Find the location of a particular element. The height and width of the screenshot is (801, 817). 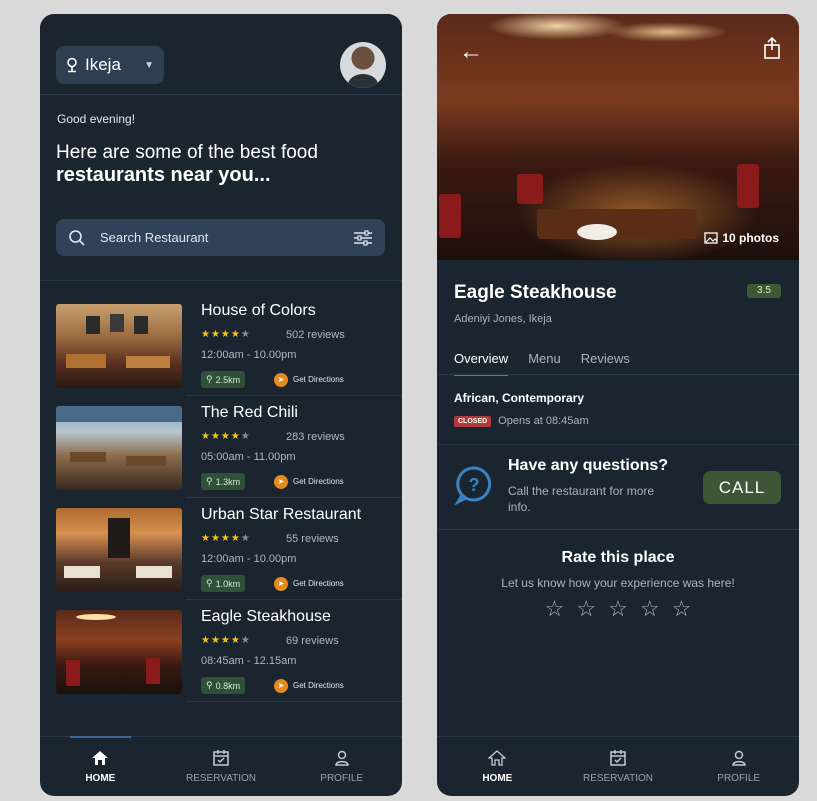

rating-input: ☆ ☆ ☆ ☆ ☆ is located at coordinates (618, 609).